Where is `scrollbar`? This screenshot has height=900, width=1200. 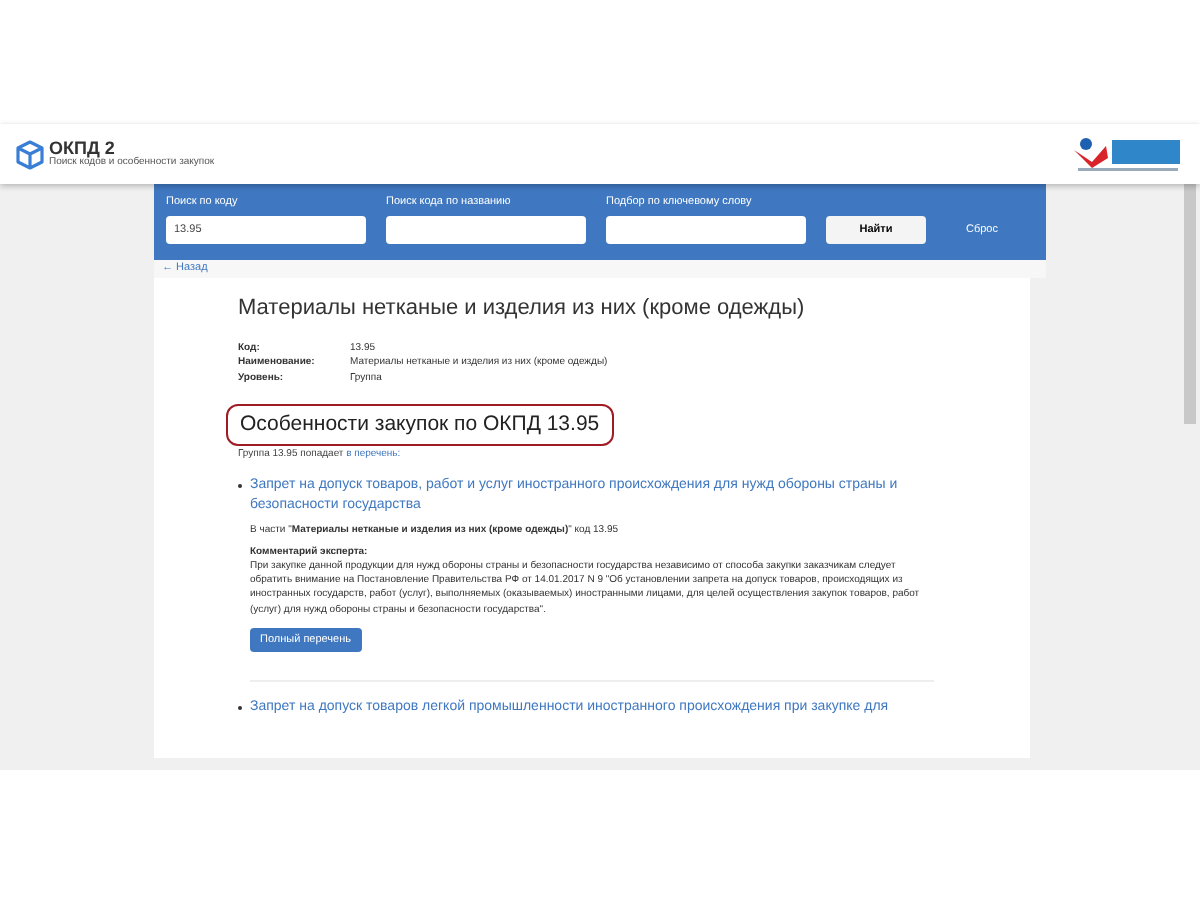 scrollbar is located at coordinates (1190, 304).